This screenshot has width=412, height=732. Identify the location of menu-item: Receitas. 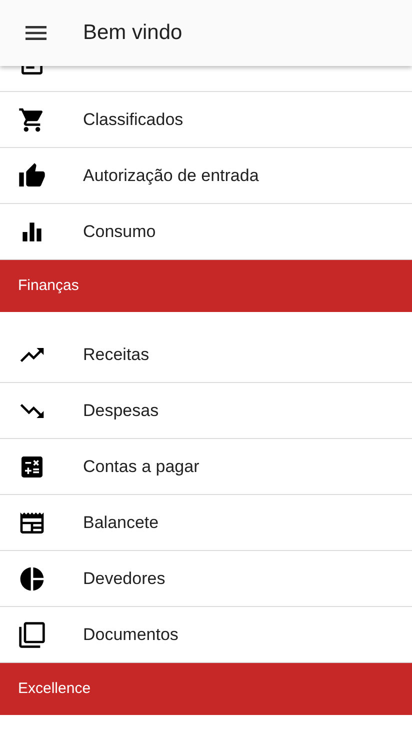
(206, 354).